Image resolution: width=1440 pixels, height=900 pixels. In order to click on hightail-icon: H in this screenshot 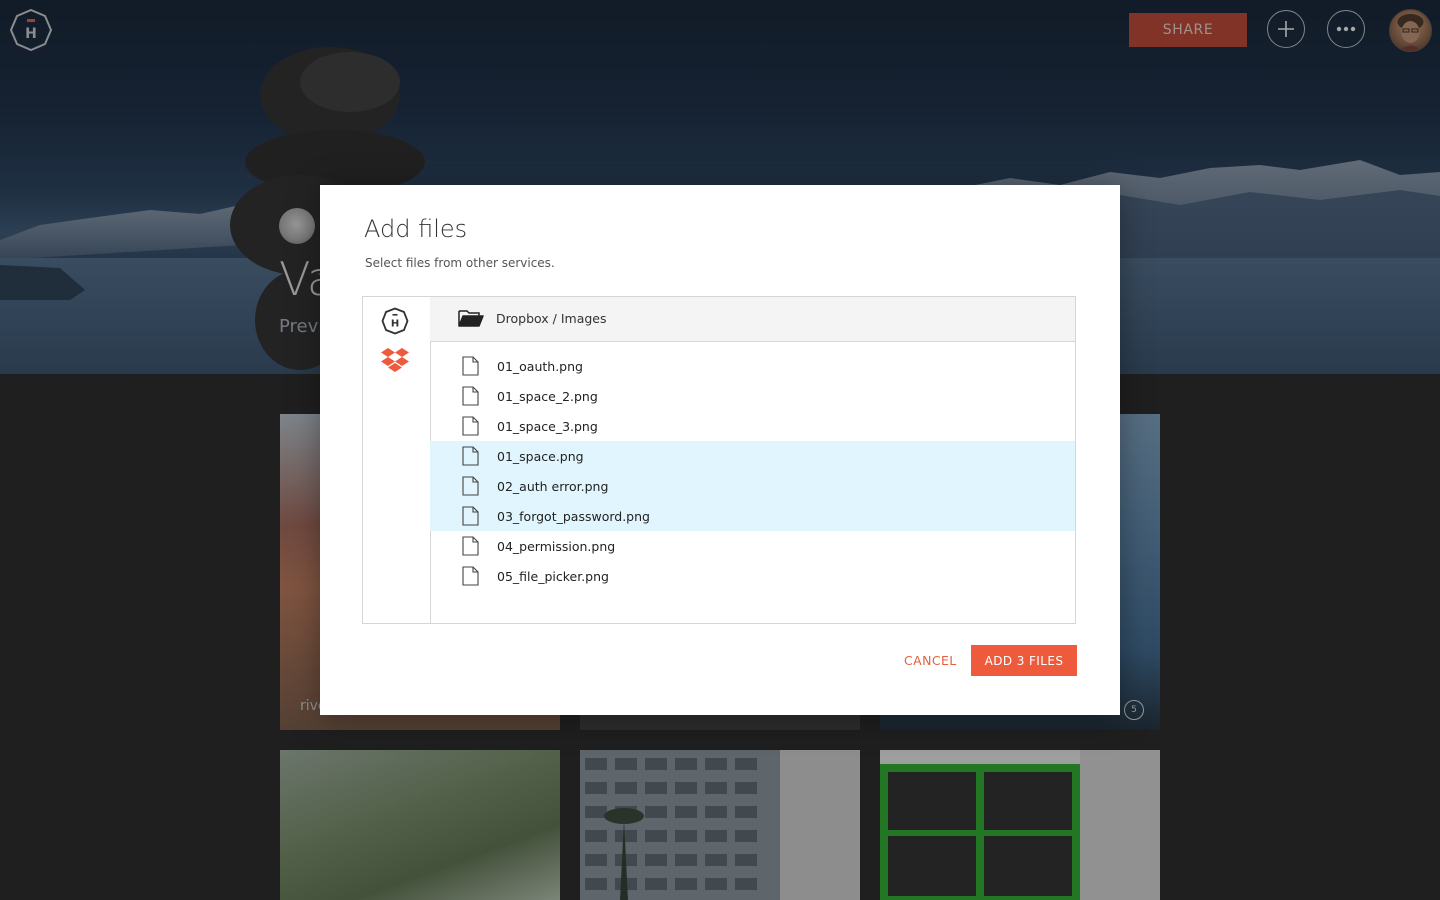, I will do `click(395, 321)`.